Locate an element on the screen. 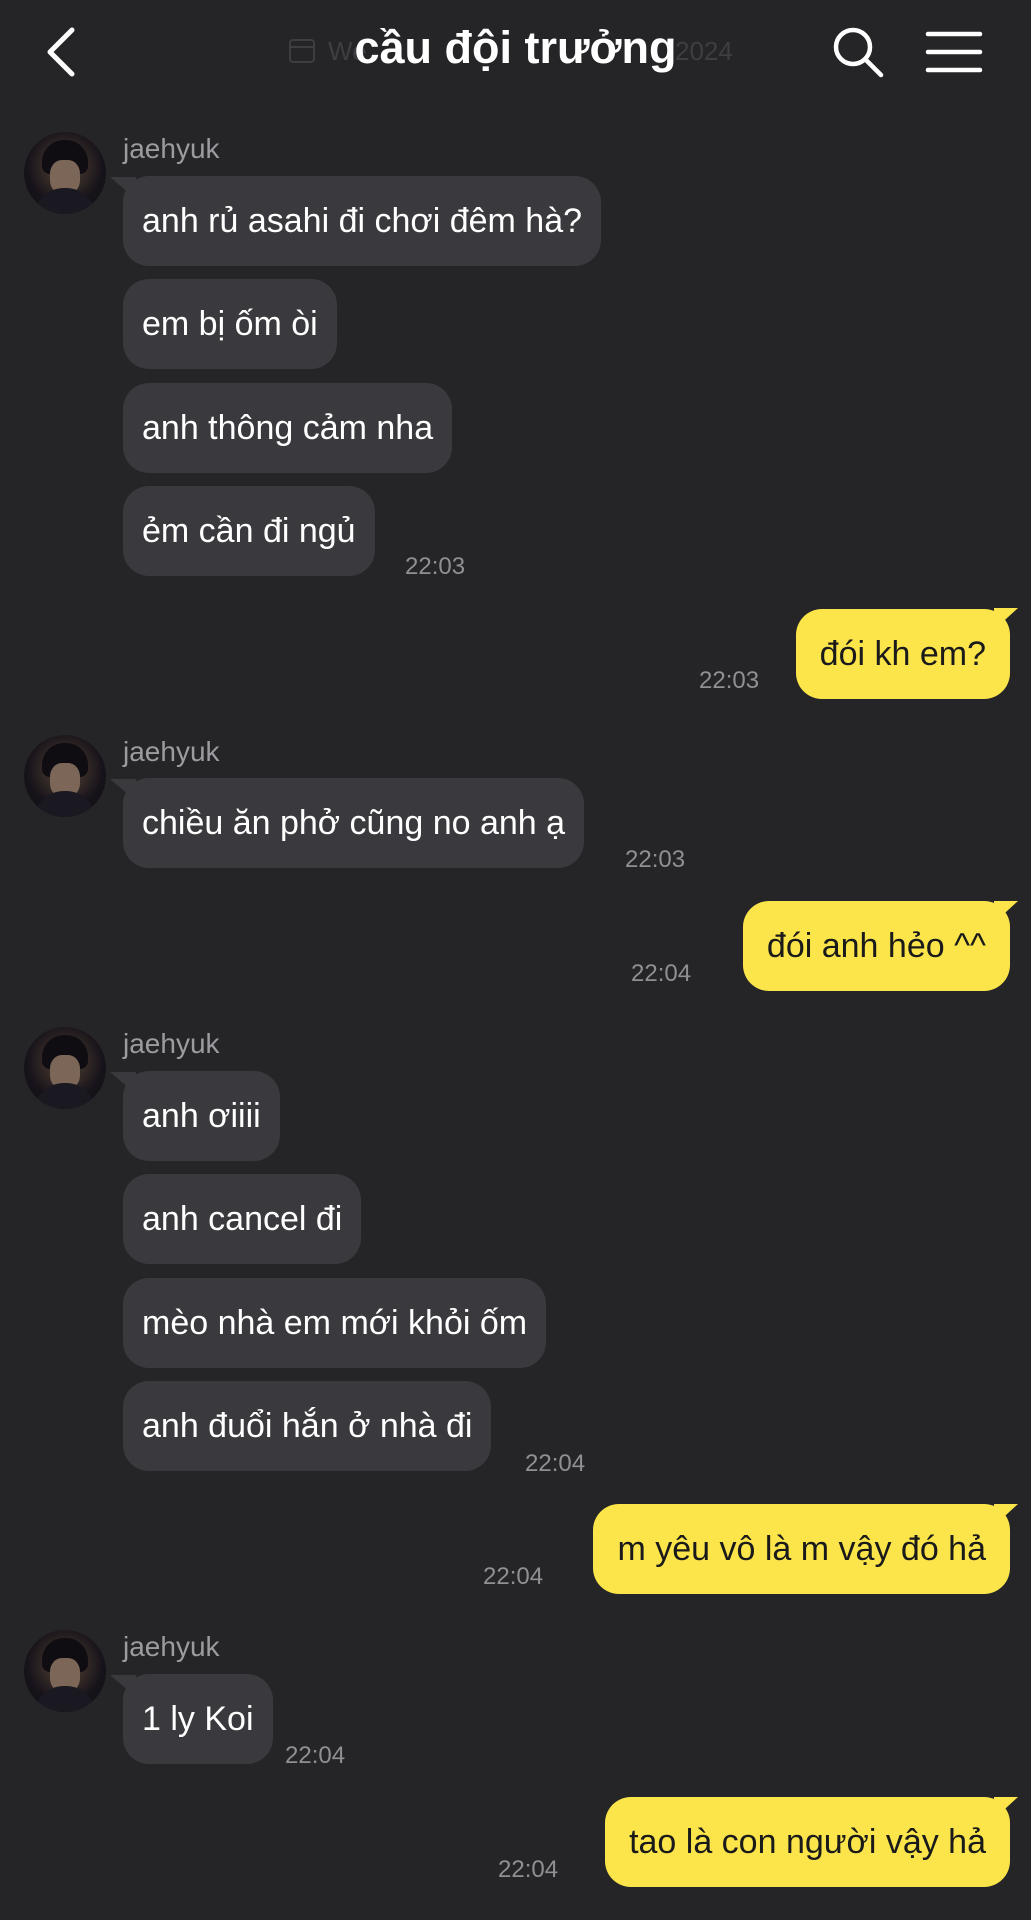 The image size is (1031, 1920). message-bubble-outgoing: tao là con người vậy hả is located at coordinates (807, 1842).